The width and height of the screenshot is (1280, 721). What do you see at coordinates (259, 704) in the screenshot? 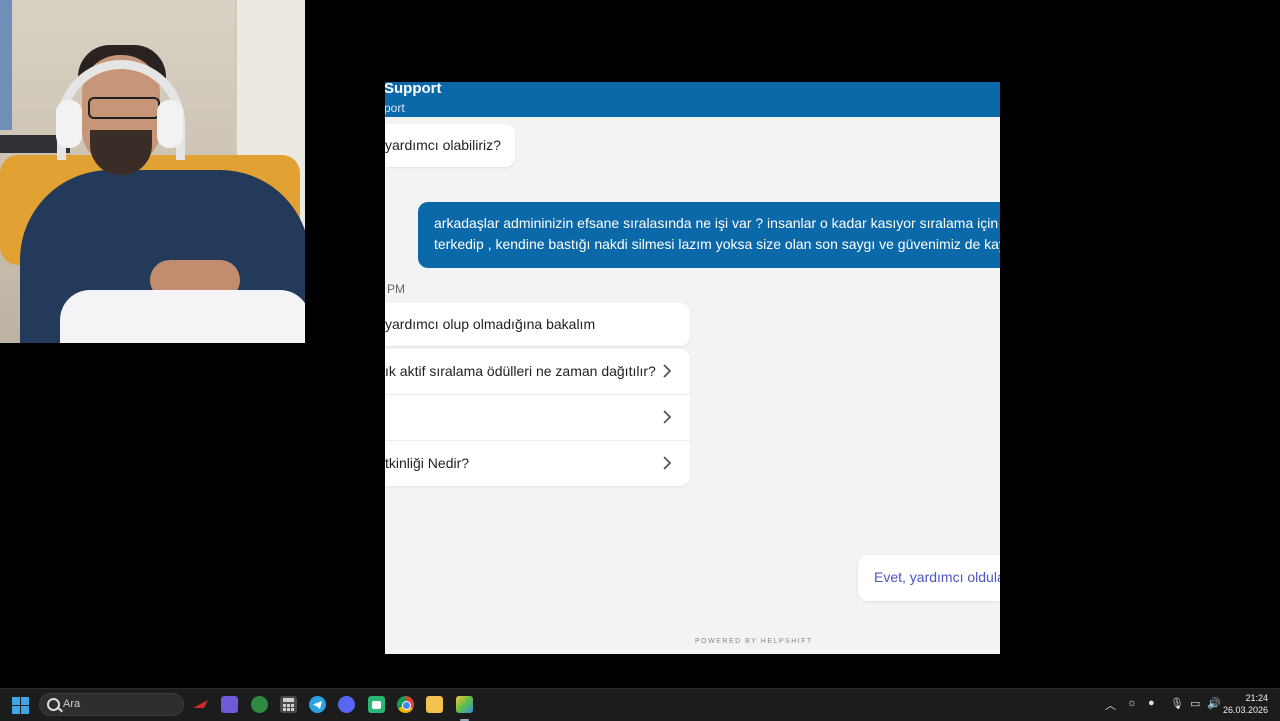
I see `xbox-app-icon` at bounding box center [259, 704].